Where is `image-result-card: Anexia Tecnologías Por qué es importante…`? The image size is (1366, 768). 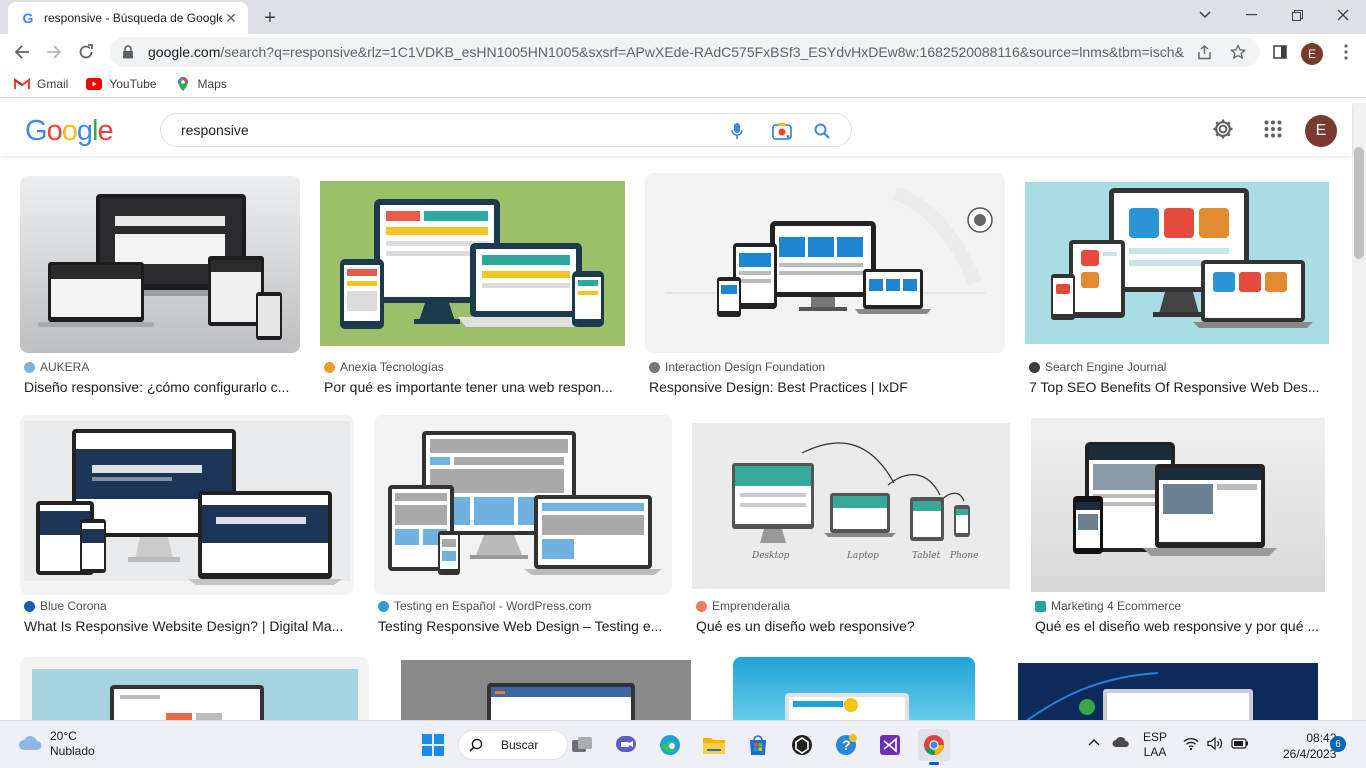 image-result-card: Anexia Tecnologías Por qué es importante… is located at coordinates (472, 285).